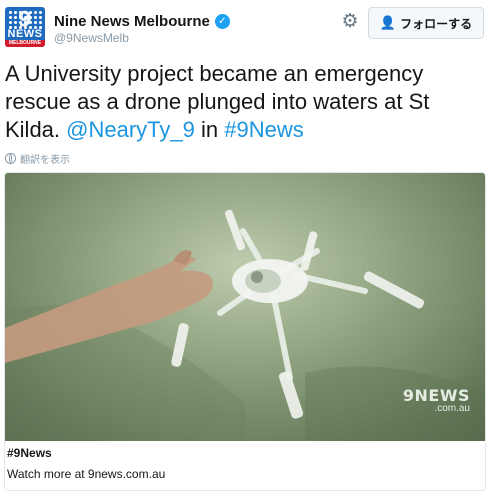 The image size is (490, 495). What do you see at coordinates (25, 43) in the screenshot?
I see `avatar-logo-melbourne: MELBOURNE` at bounding box center [25, 43].